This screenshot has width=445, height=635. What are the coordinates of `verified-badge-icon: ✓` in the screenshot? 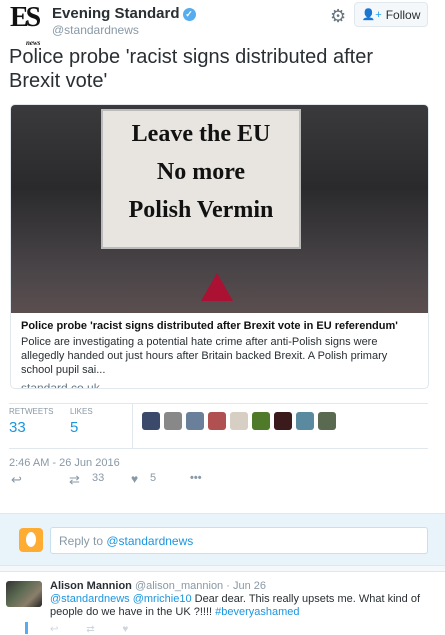 It's located at (189, 14).